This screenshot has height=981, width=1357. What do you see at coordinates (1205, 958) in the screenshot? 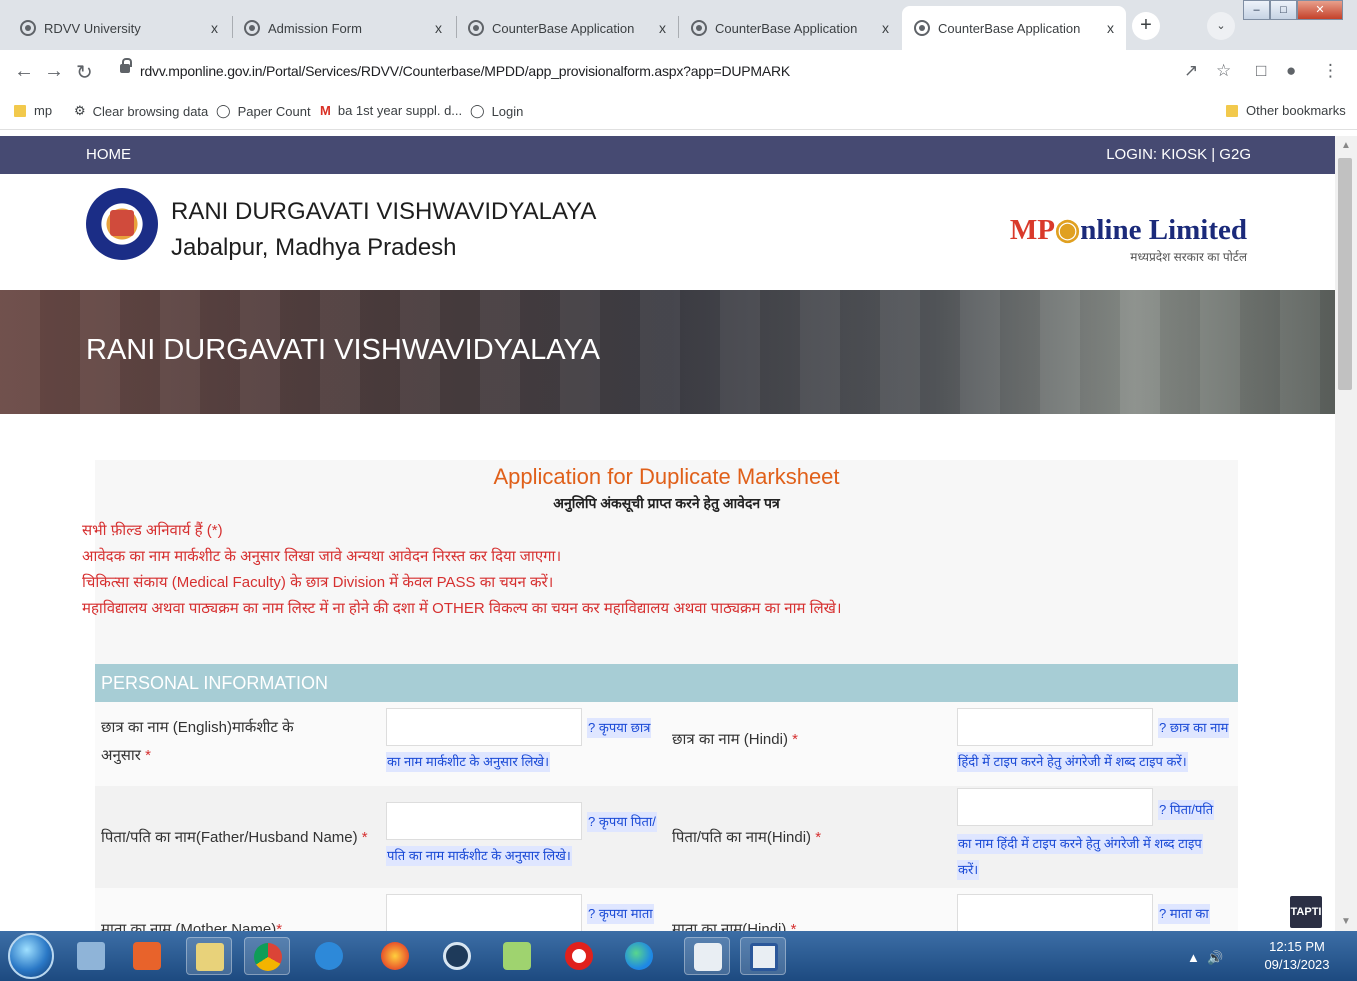
I see `volume-icon: ▲ 🔊` at bounding box center [1205, 958].